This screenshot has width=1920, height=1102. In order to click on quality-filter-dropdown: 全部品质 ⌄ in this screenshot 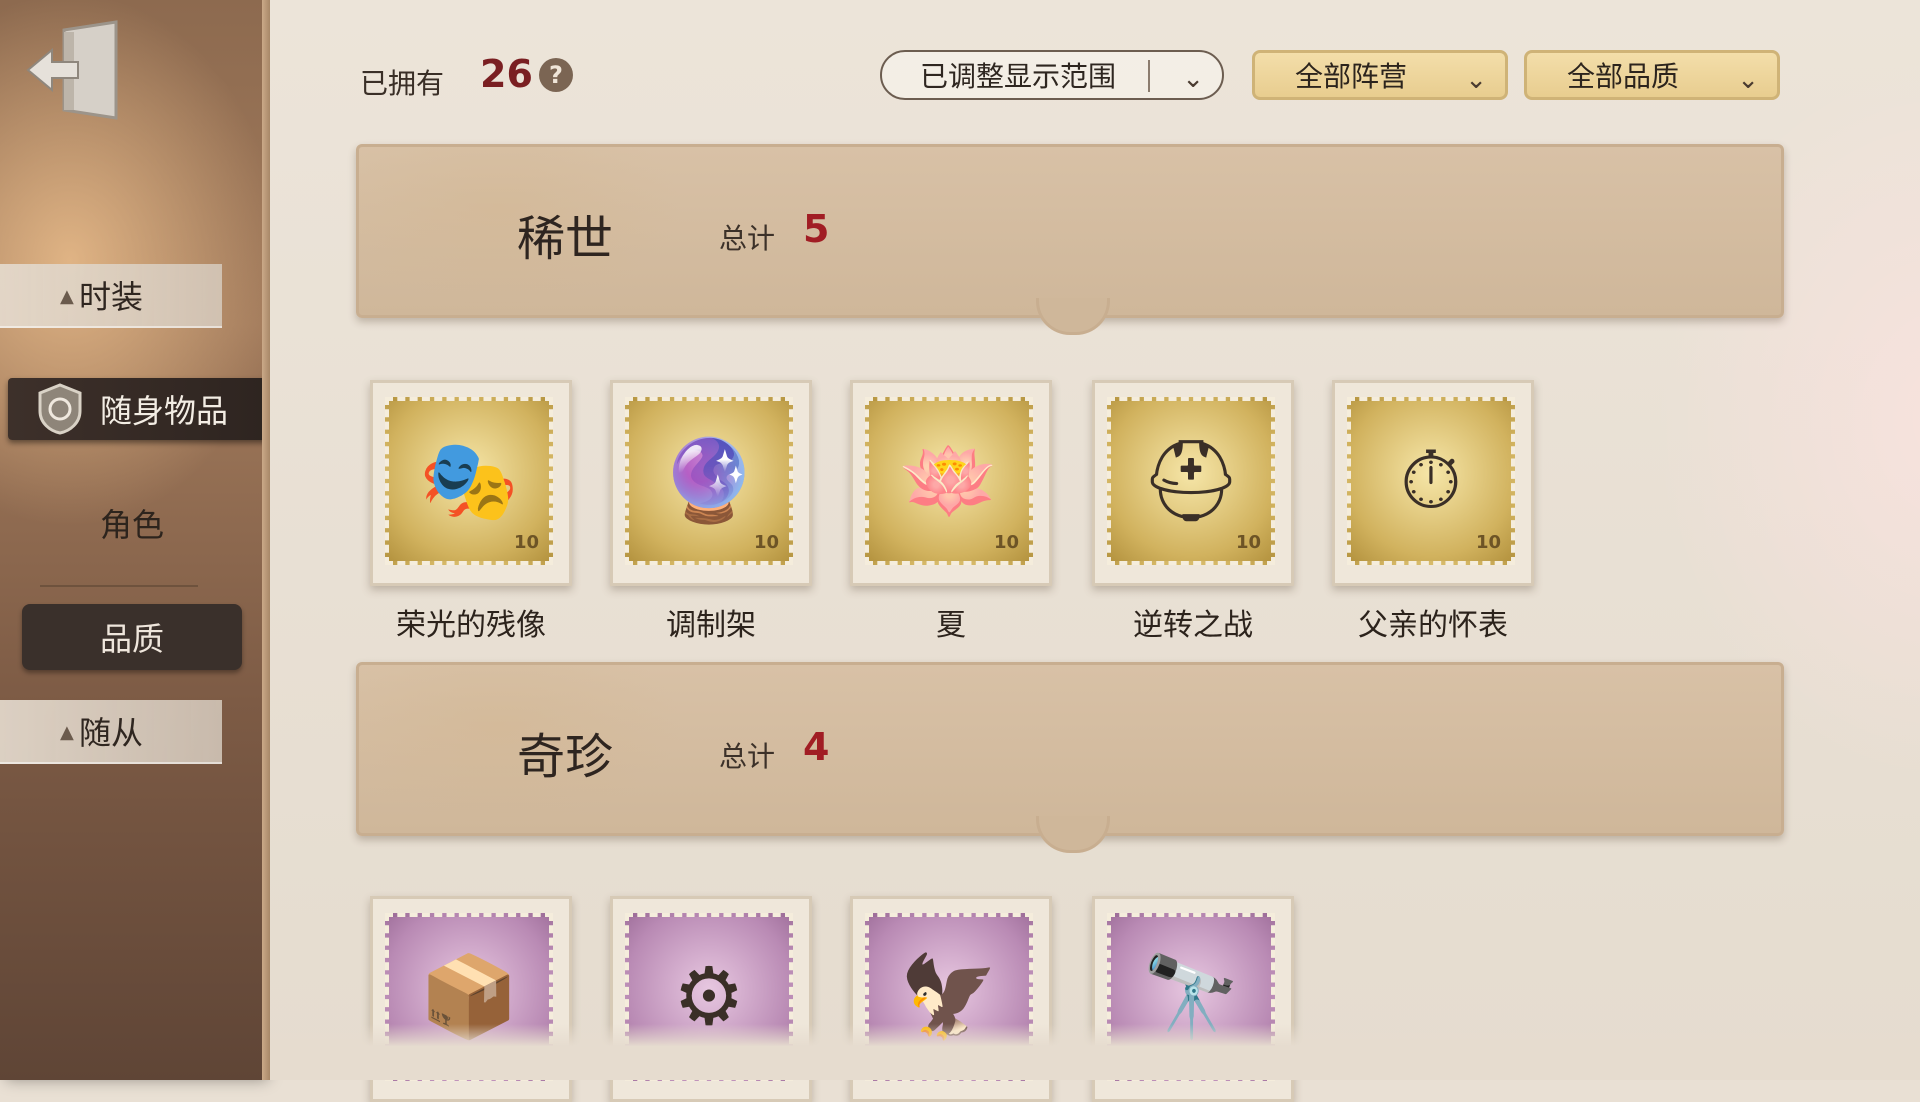, I will do `click(1652, 75)`.